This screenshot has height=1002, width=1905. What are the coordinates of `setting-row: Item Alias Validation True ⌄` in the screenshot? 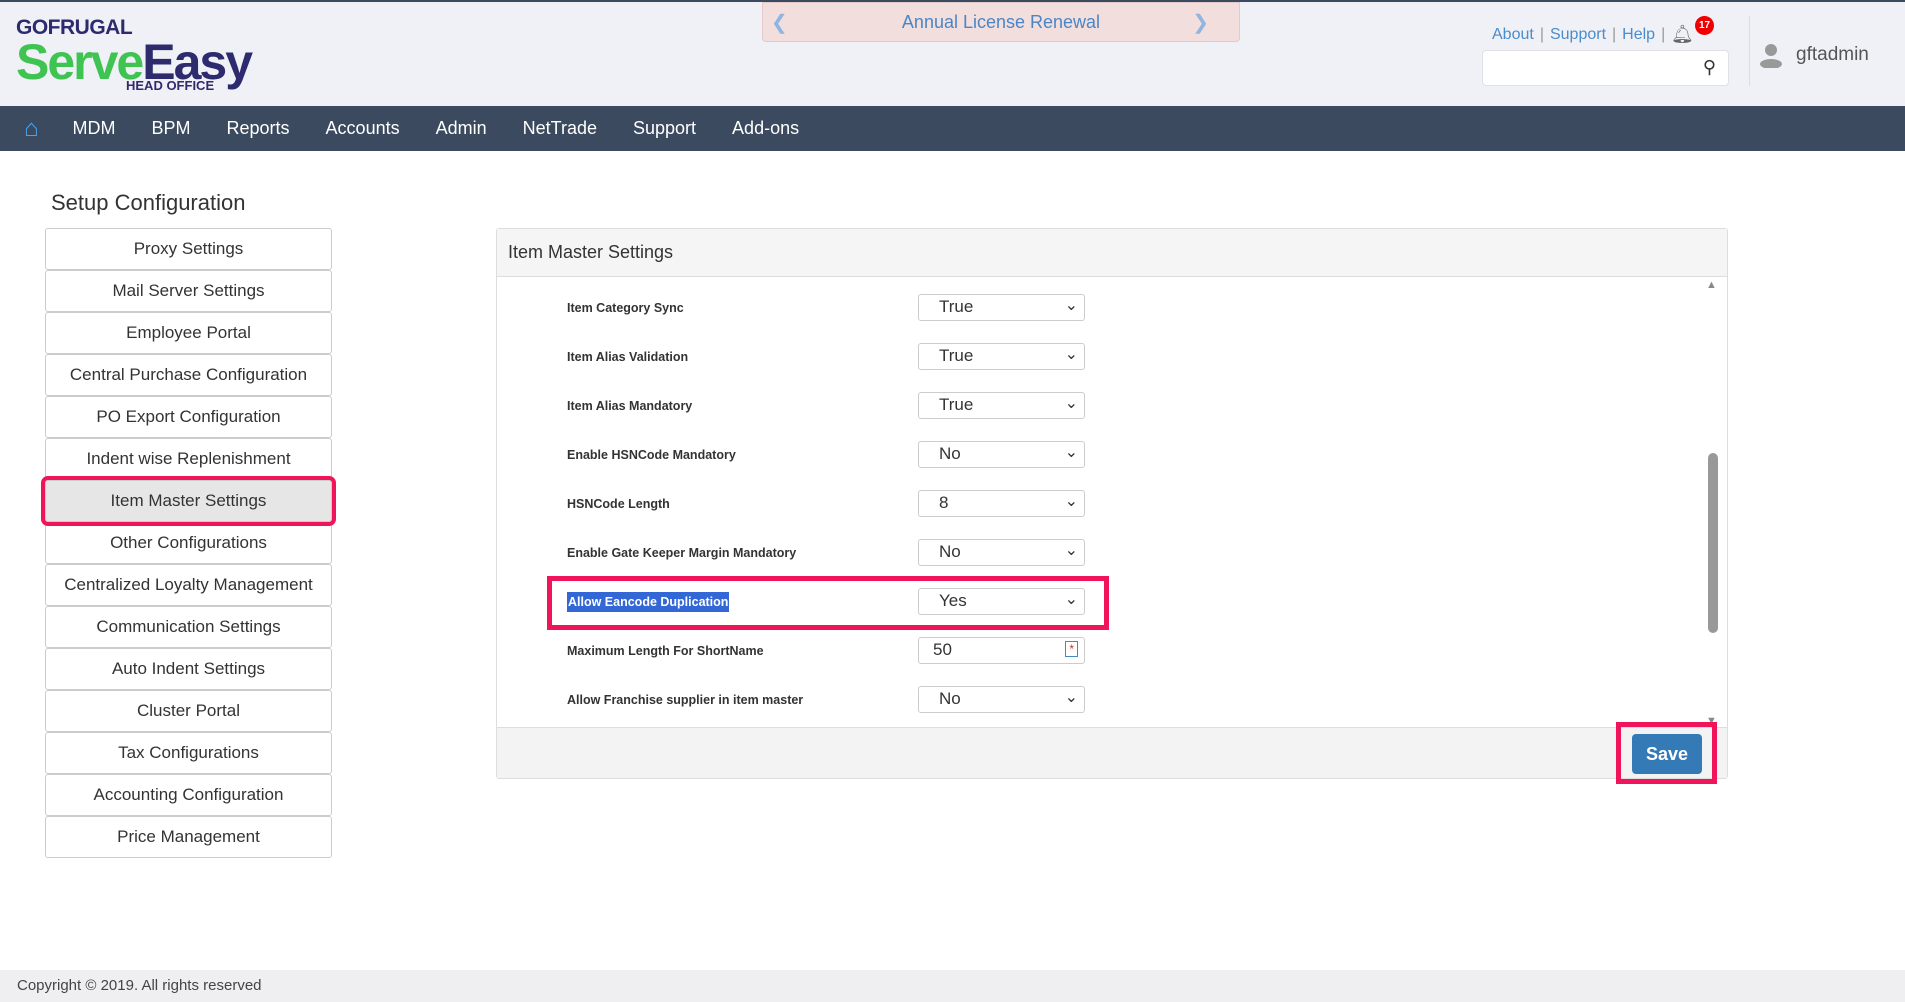 It's located at (917, 356).